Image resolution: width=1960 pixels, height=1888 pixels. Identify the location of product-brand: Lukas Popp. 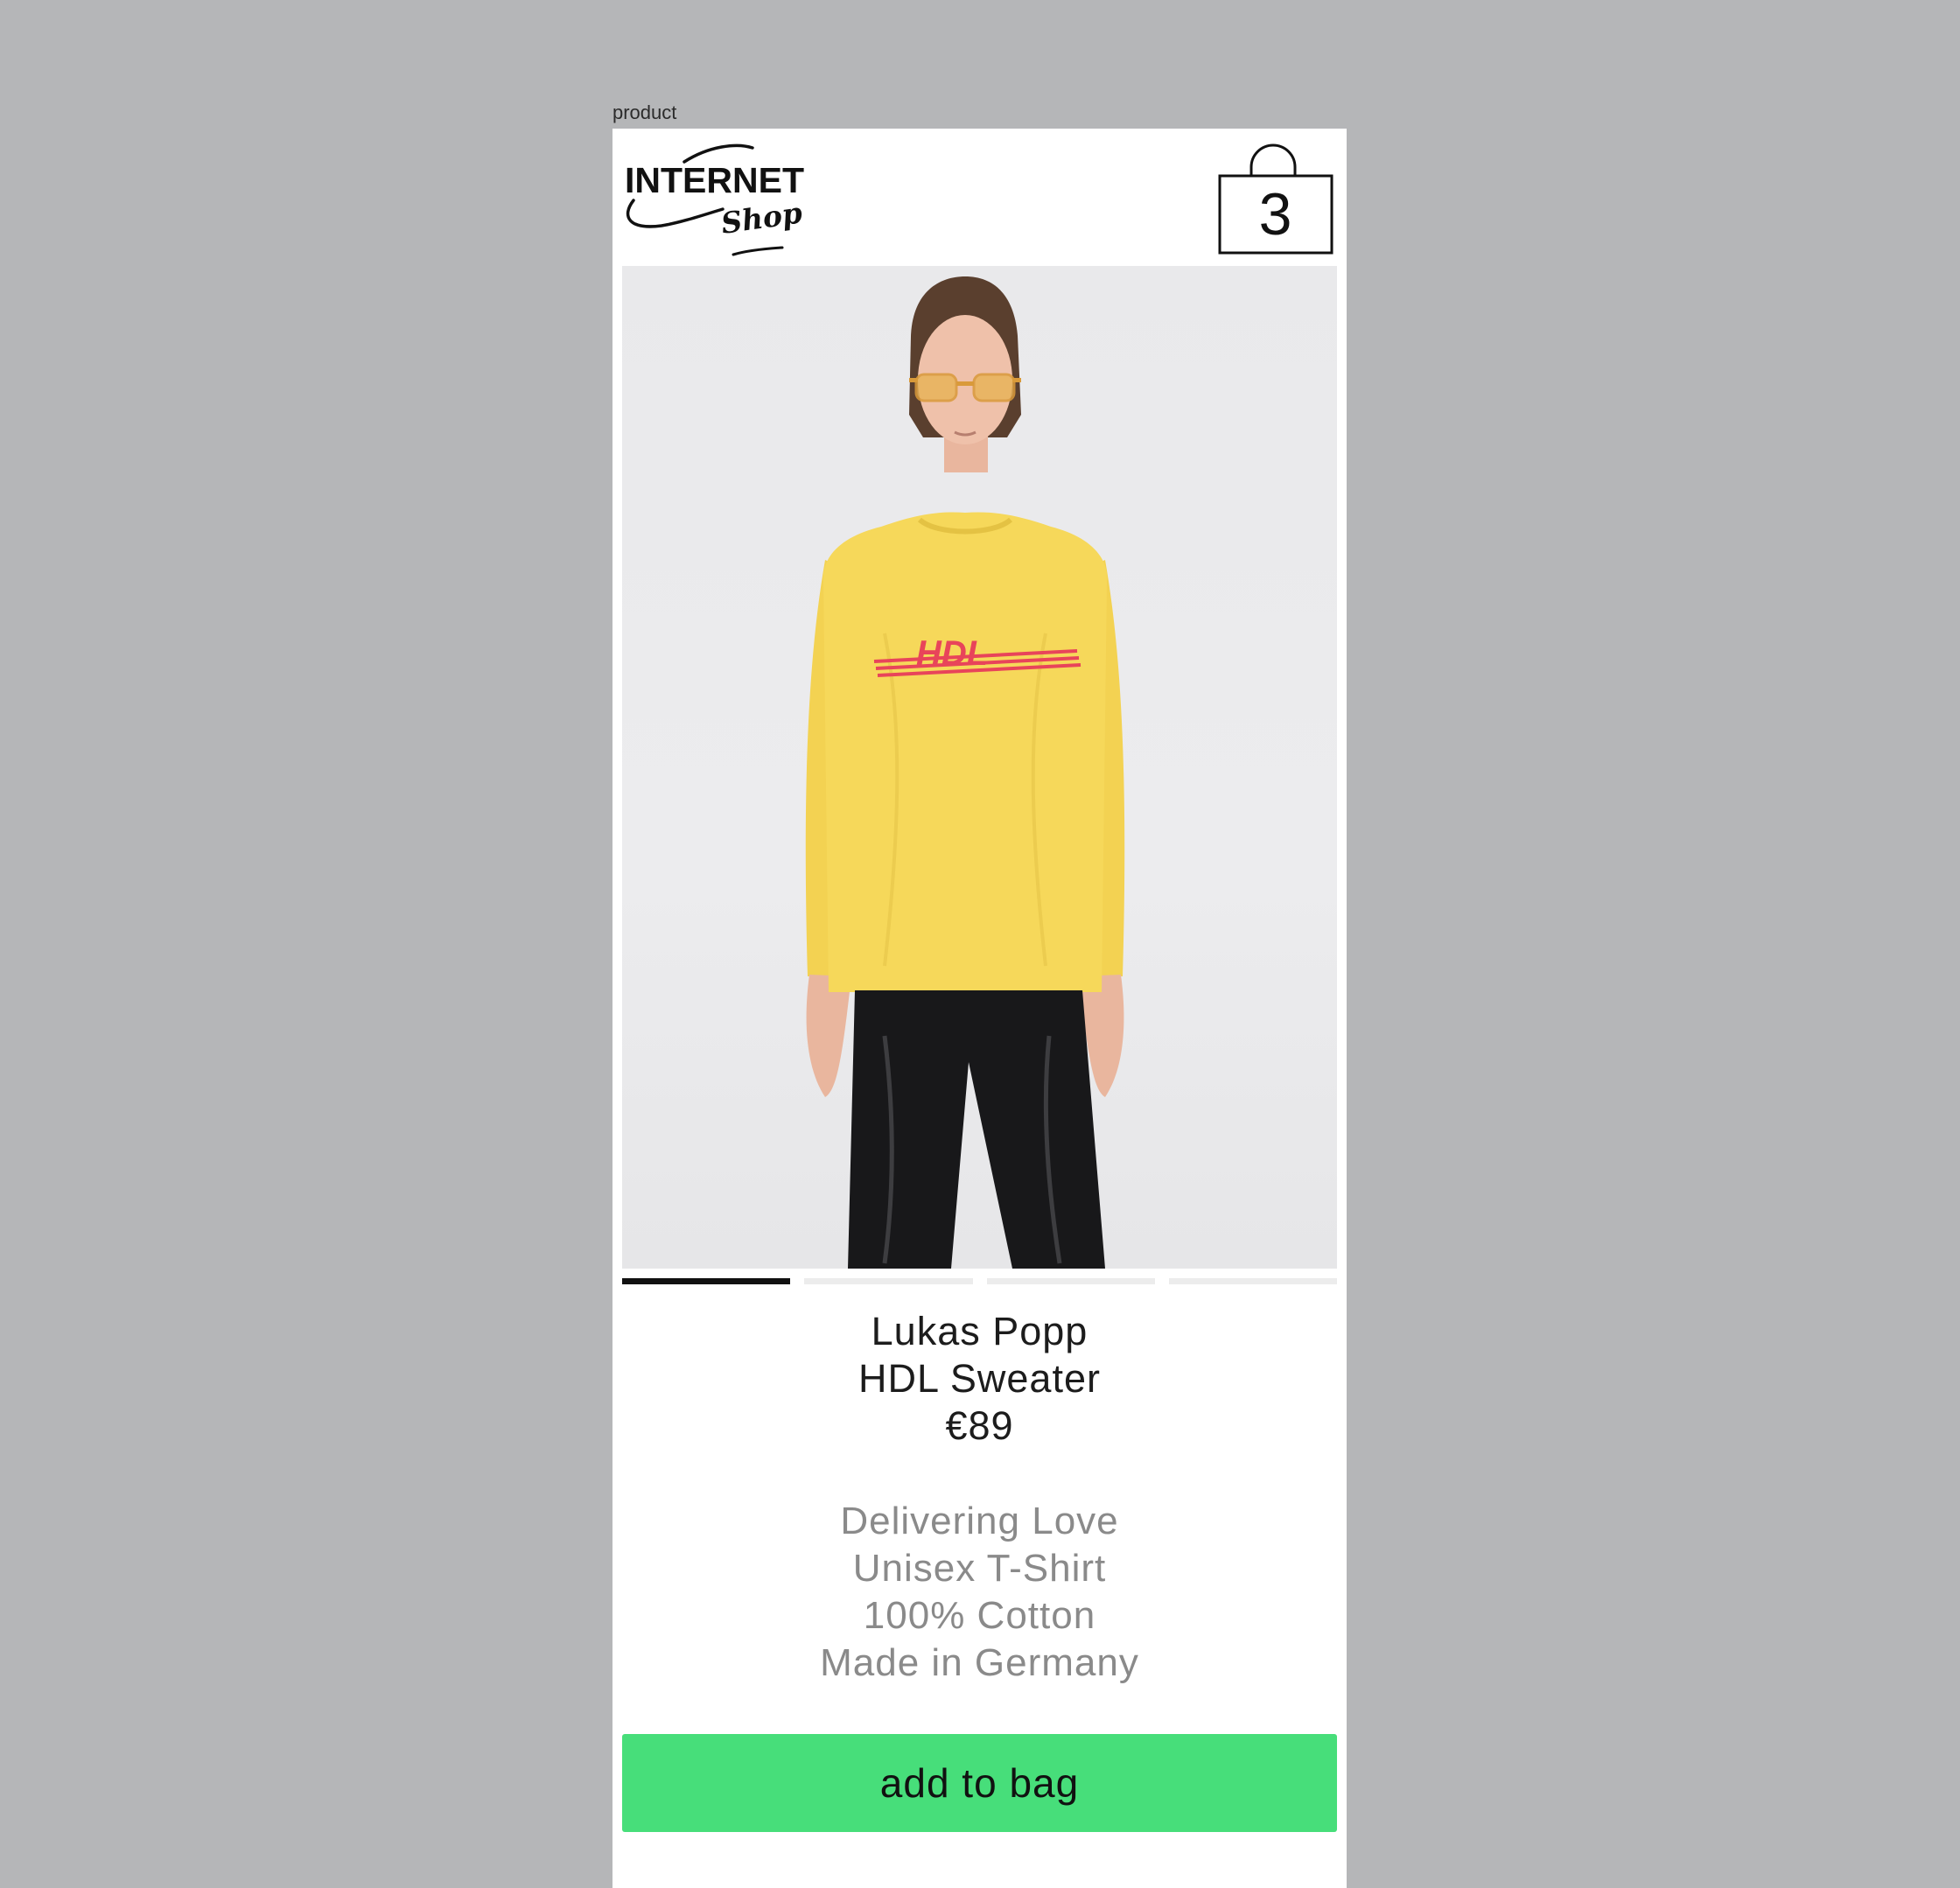
(979, 1331).